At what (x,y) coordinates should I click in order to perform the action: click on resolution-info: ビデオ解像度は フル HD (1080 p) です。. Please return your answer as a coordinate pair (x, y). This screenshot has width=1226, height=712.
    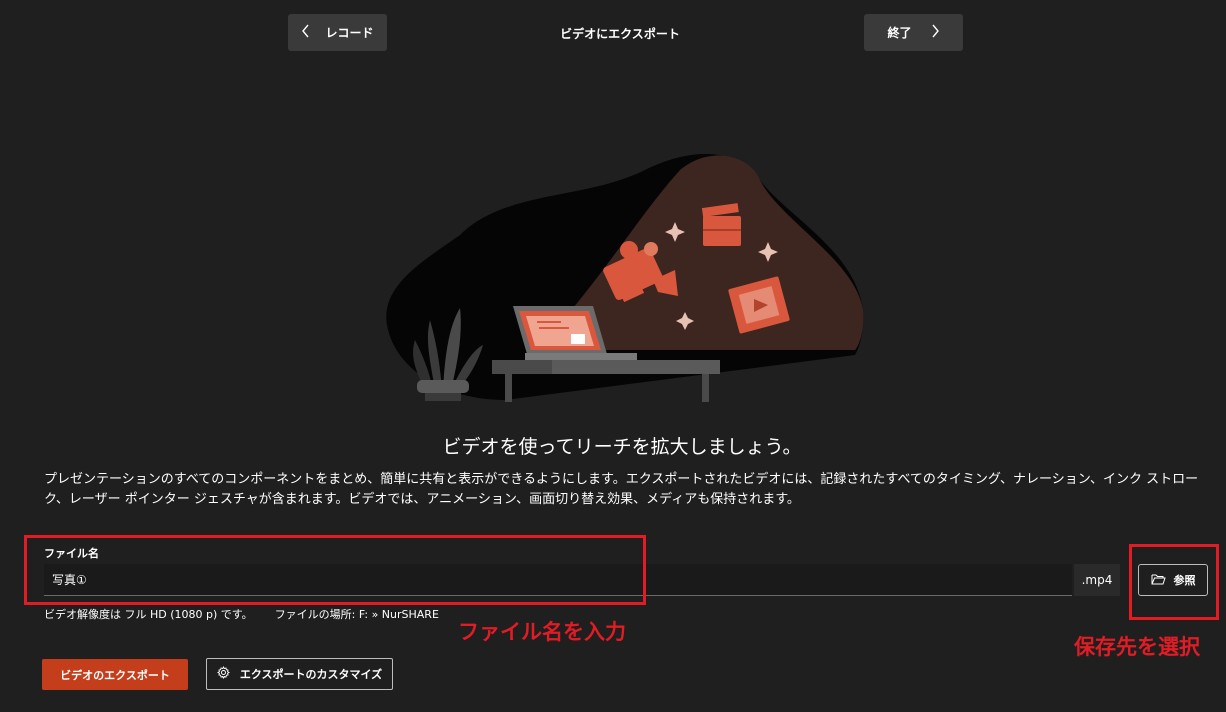
    Looking at the image, I should click on (148, 614).